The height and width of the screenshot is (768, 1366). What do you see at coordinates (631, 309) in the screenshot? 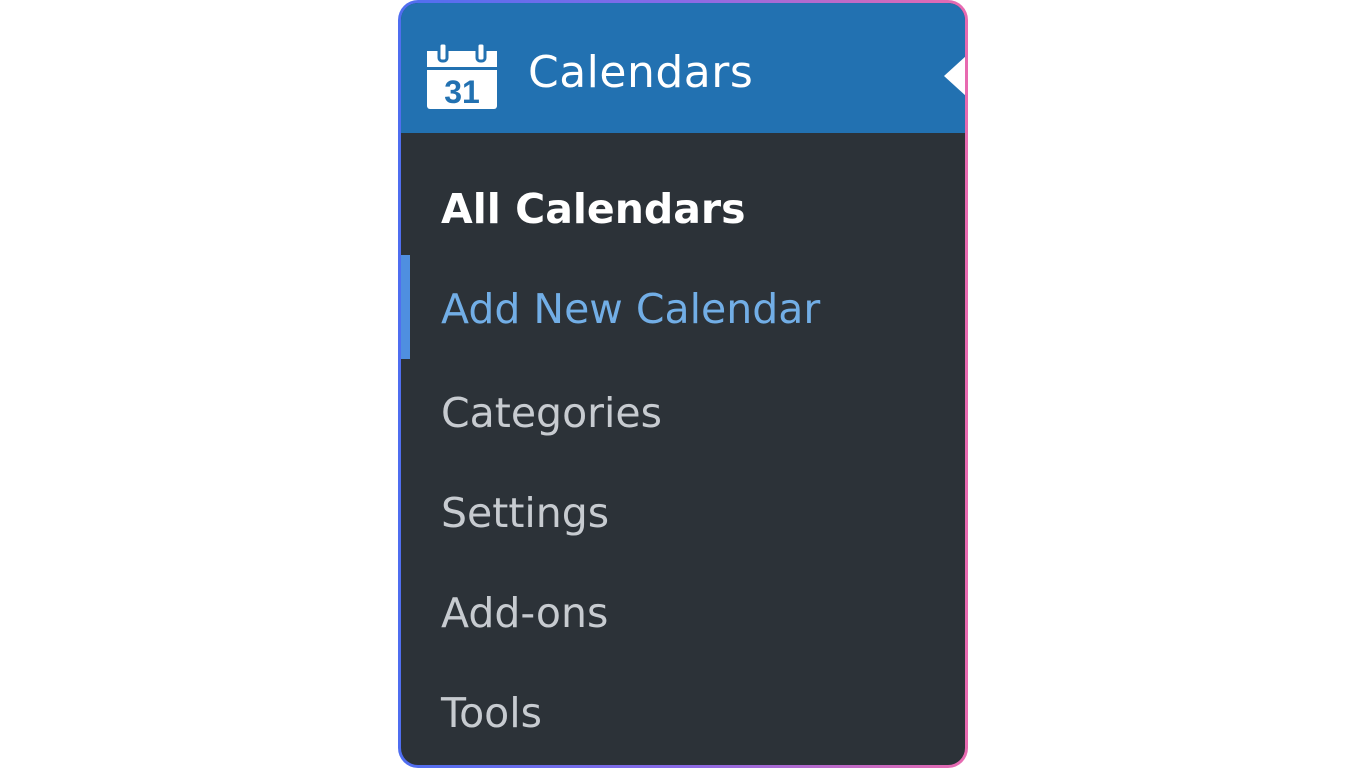
I see `submenu-item-label: Add New Calendar` at bounding box center [631, 309].